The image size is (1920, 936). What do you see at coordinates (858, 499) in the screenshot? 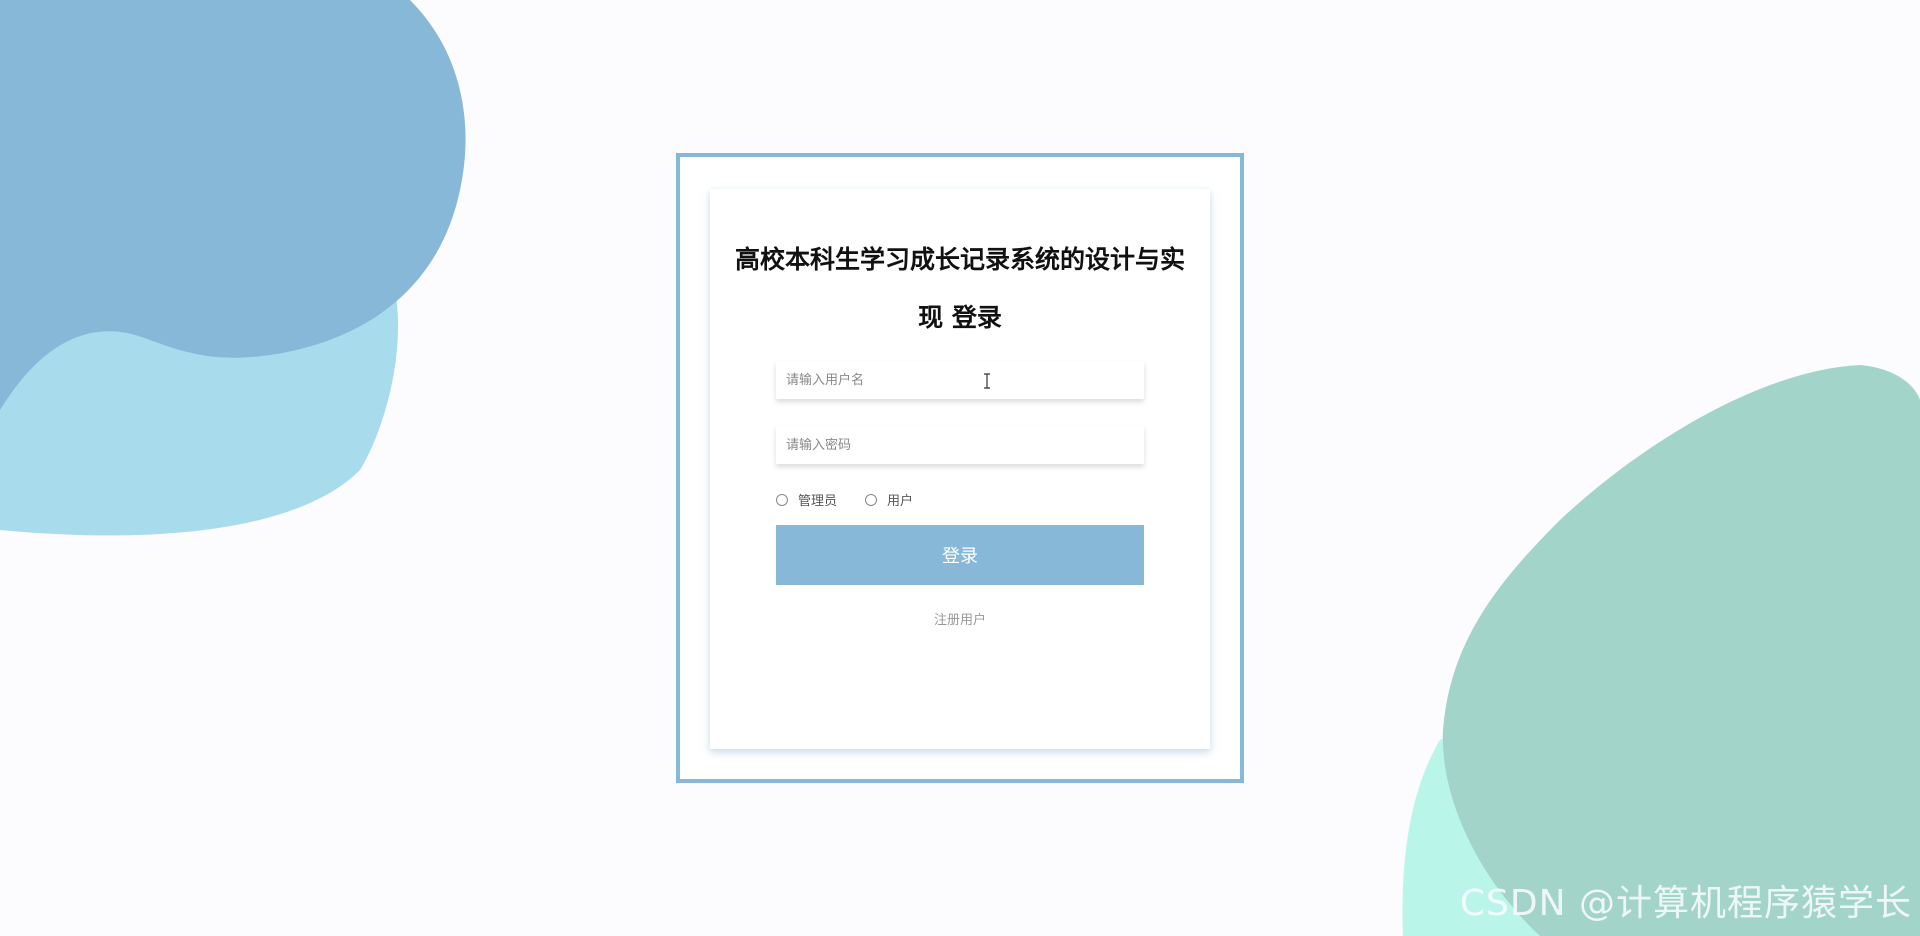
I see `role-radio-group: 管理员 用户` at bounding box center [858, 499].